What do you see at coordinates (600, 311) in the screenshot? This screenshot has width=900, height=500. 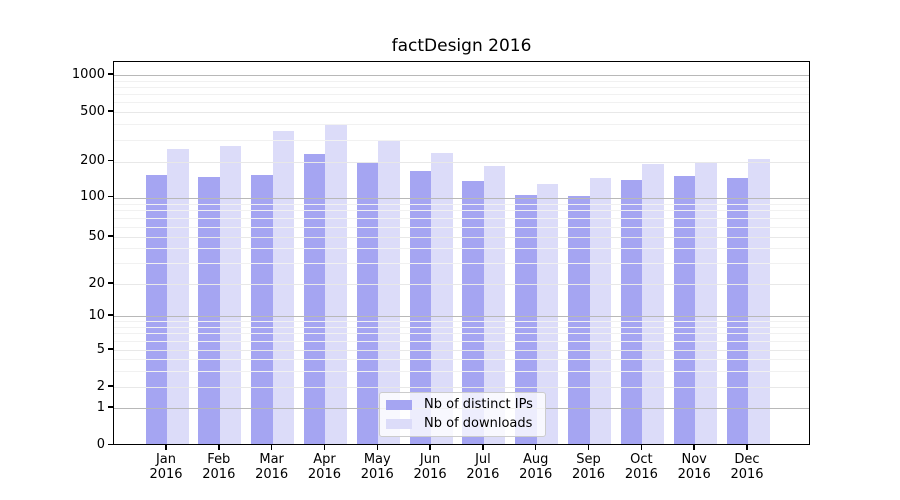 I see `bar-downloads-sep-2016` at bounding box center [600, 311].